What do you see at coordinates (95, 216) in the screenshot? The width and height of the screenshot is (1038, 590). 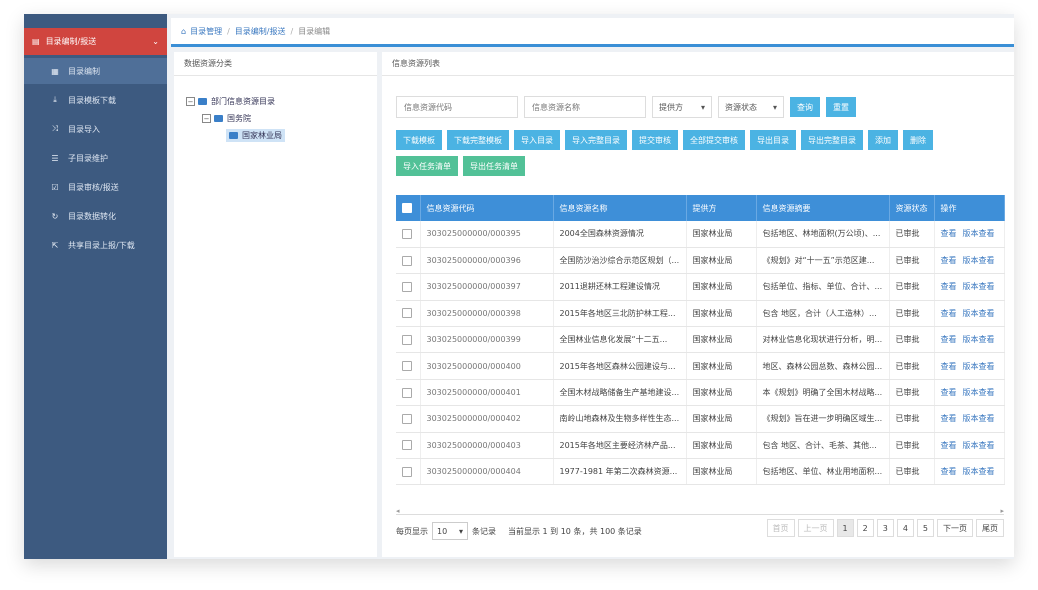 I see `sidebar-item-data-convert: ↻ 目录数据转化` at bounding box center [95, 216].